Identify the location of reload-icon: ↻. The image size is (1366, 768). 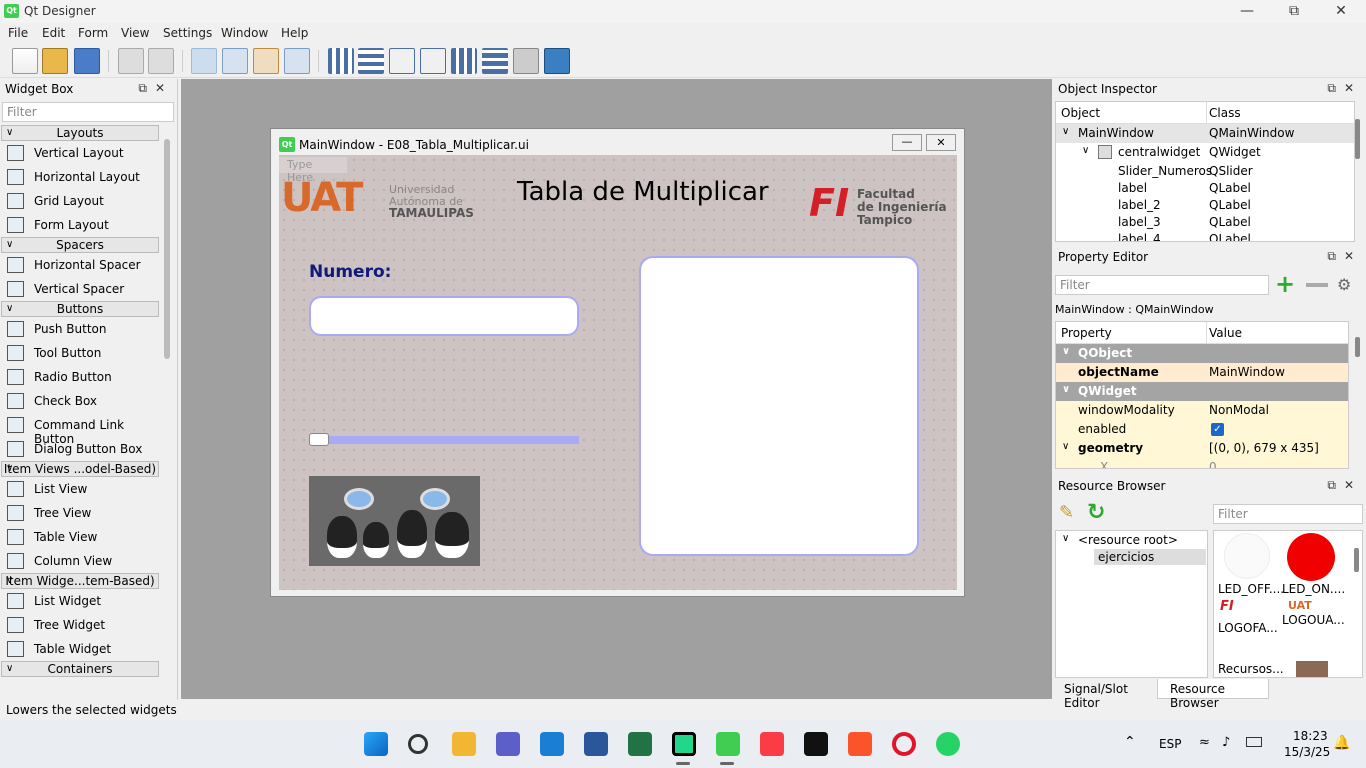
(1099, 512).